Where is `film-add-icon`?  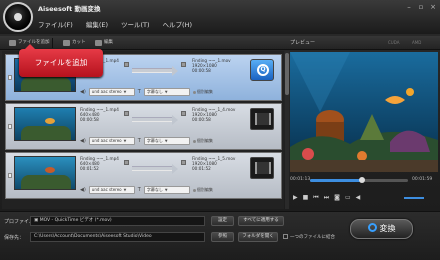 film-add-icon is located at coordinates (12, 42).